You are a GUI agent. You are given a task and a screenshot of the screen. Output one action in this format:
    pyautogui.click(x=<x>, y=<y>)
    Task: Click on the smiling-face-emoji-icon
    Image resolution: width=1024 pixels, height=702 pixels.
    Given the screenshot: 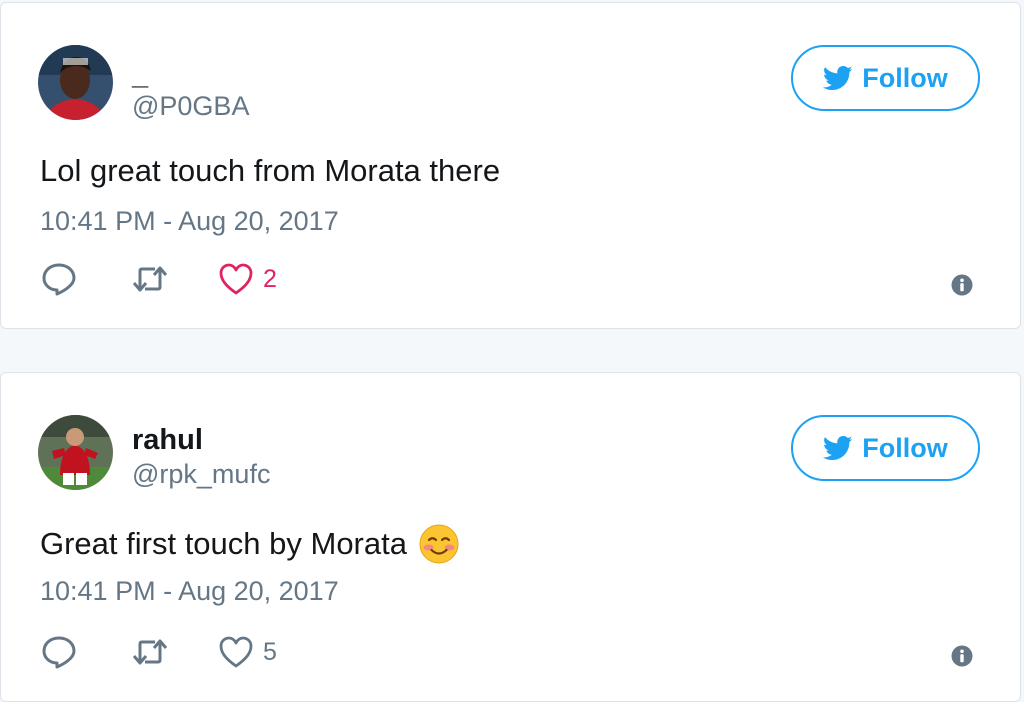 What is the action you would take?
    pyautogui.click(x=439, y=544)
    